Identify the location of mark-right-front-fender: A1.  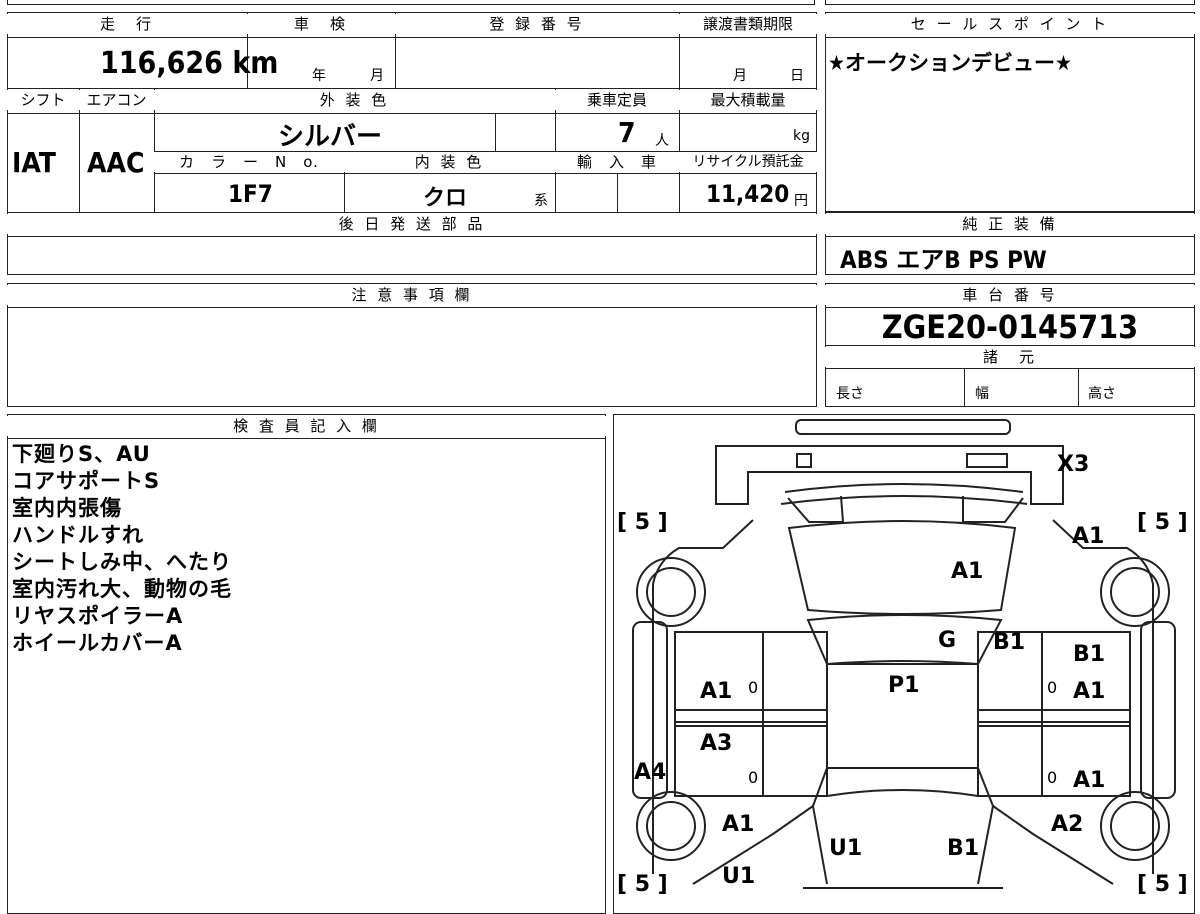
(1088, 536).